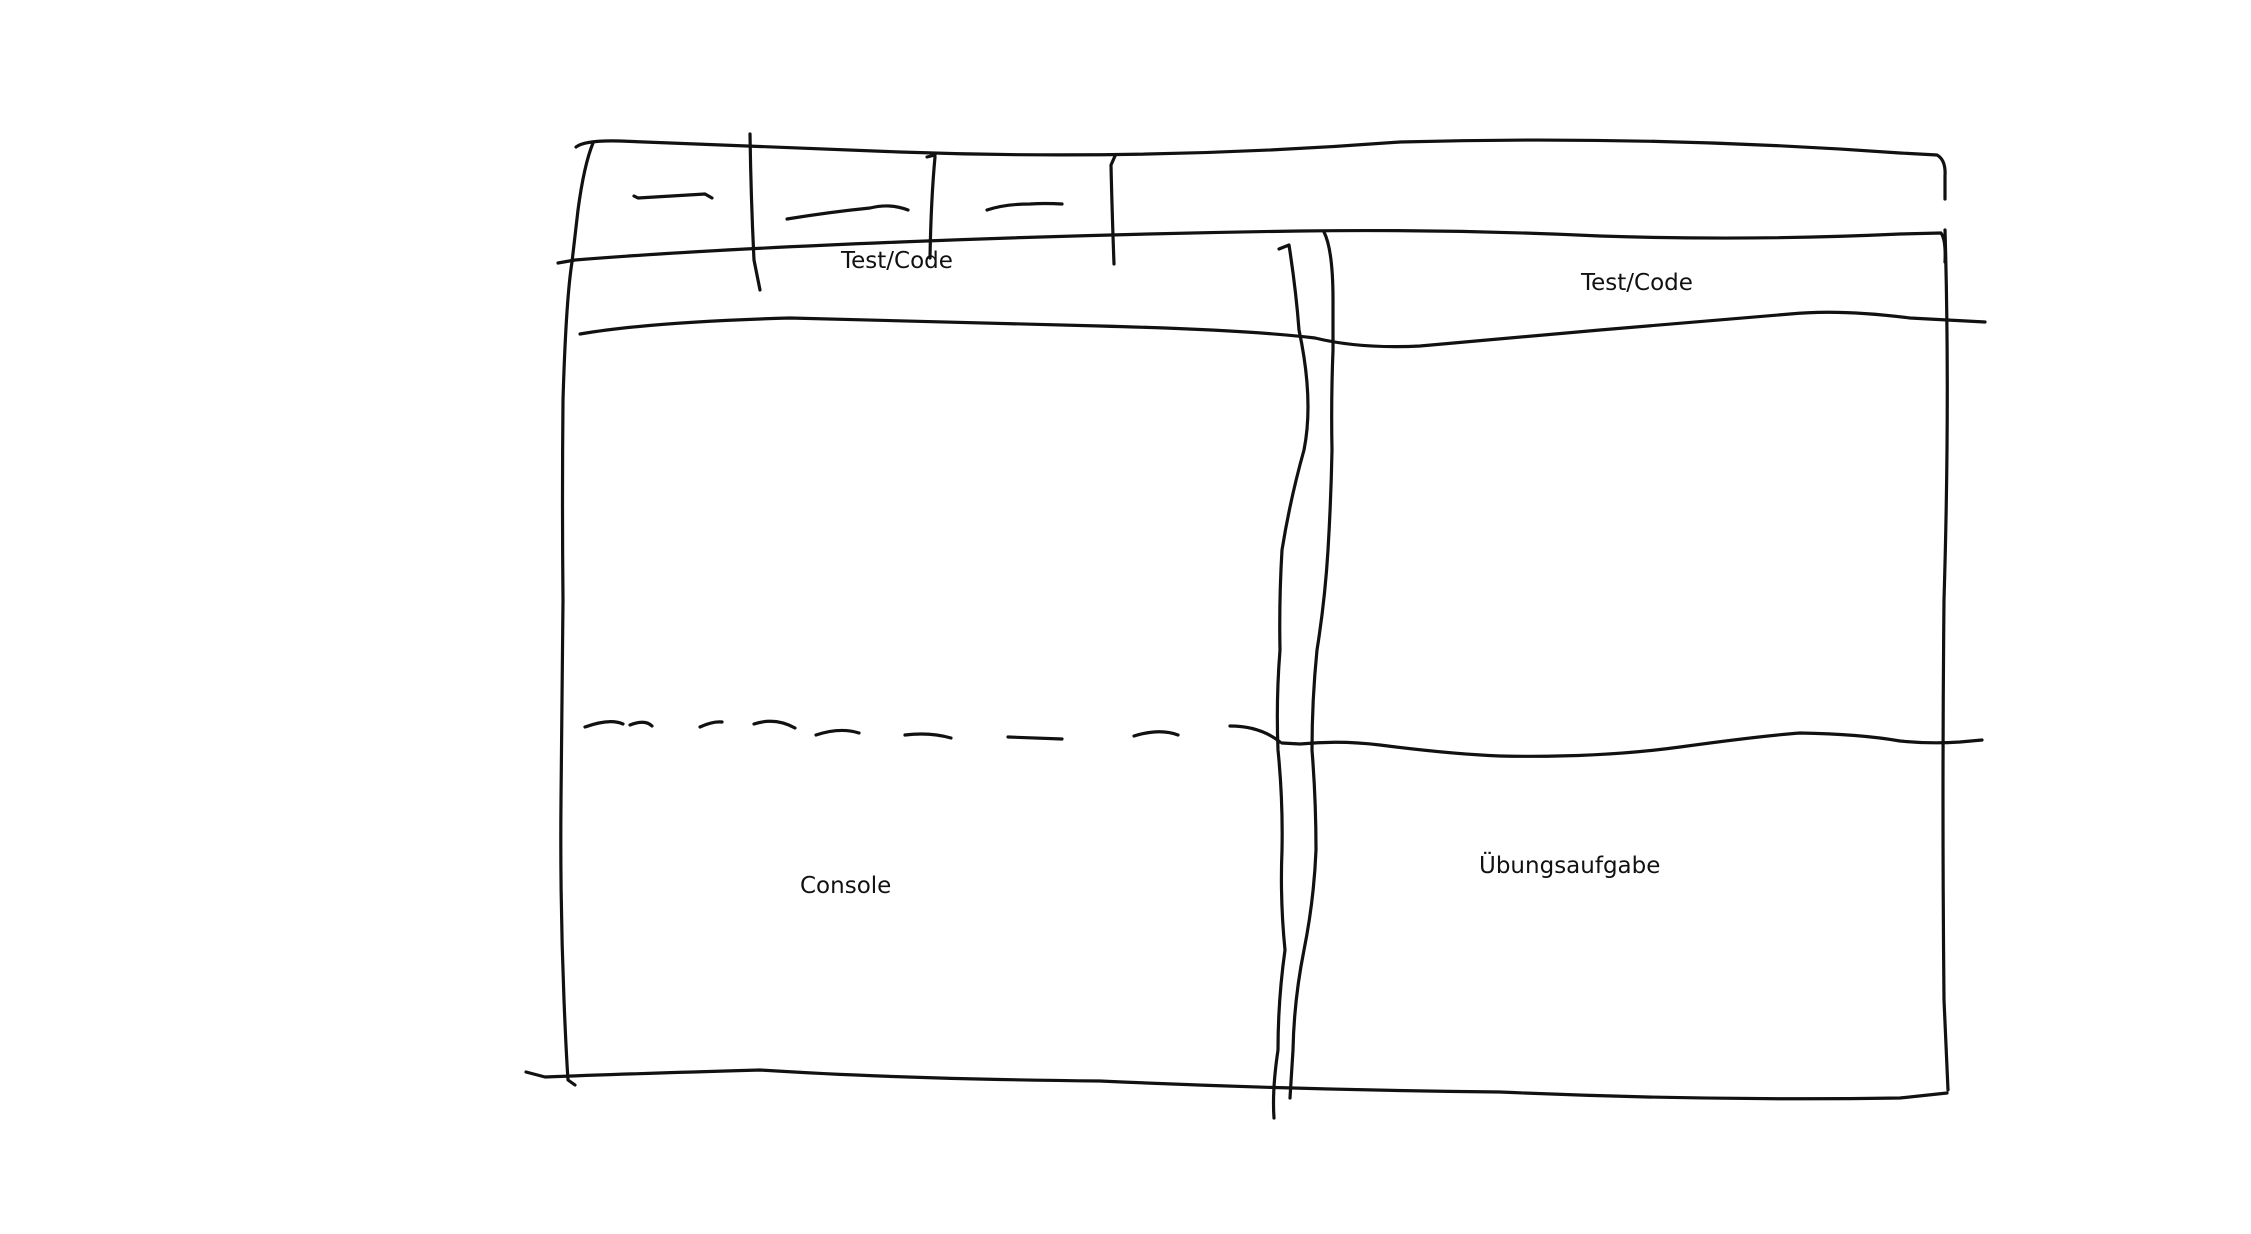  I want to click on right-pane-title: Test/Code, so click(1637, 283).